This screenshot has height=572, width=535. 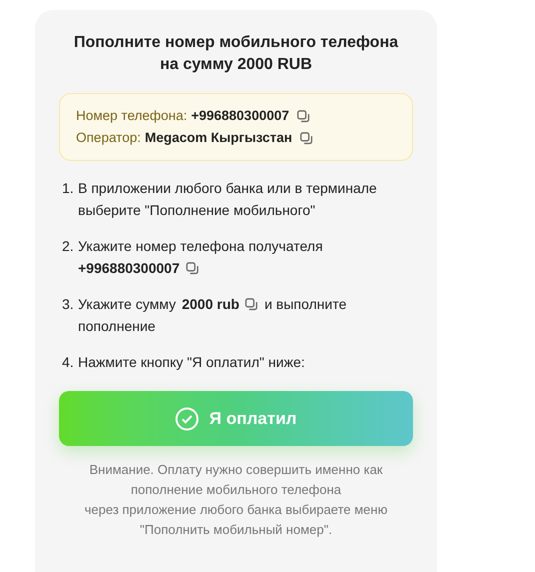 I want to click on notice-text: пополнение мобильного телефона, so click(x=236, y=490).